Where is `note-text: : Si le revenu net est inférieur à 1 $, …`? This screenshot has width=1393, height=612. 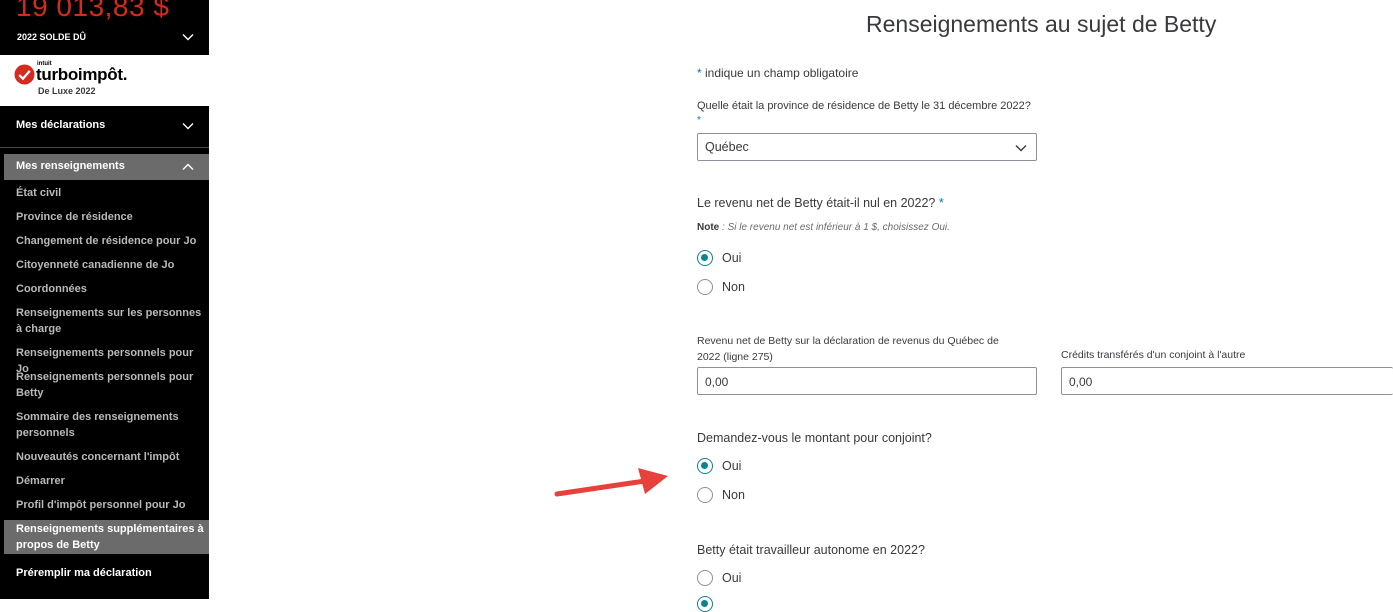 note-text: : Si le revenu net est inférieur à 1 $, … is located at coordinates (834, 227).